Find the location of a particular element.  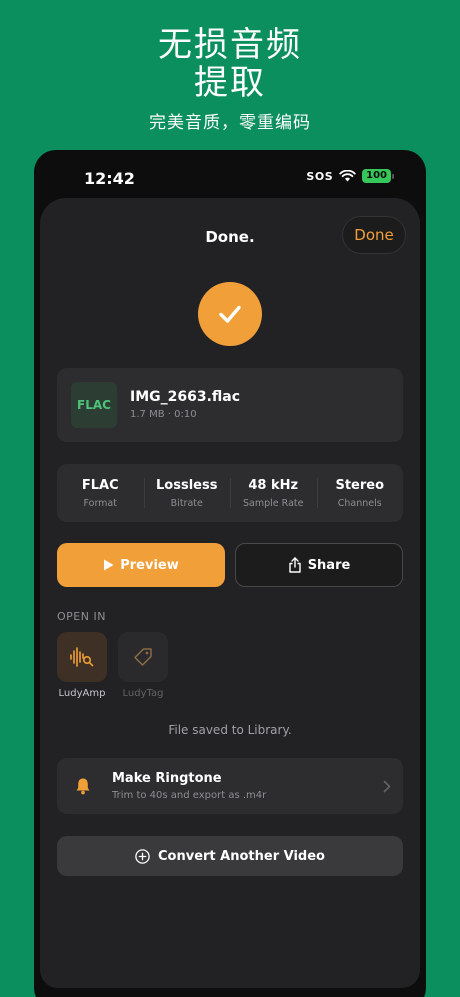

plus-circle-icon is located at coordinates (142, 856).